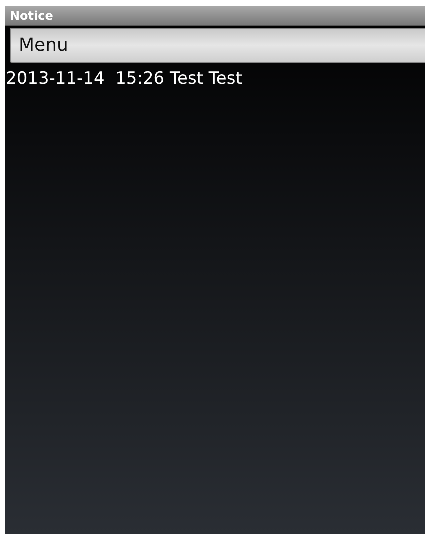  I want to click on window-title: Notice, so click(32, 15).